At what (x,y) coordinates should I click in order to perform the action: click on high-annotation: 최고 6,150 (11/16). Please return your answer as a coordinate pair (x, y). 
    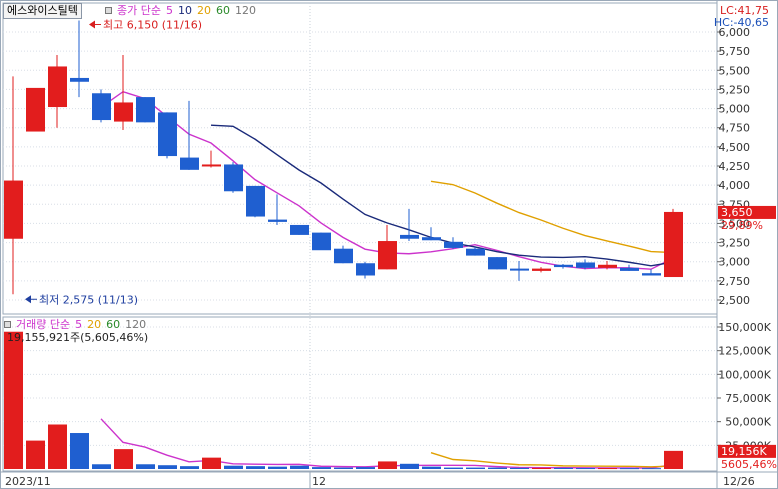
    Looking at the image, I should click on (152, 25).